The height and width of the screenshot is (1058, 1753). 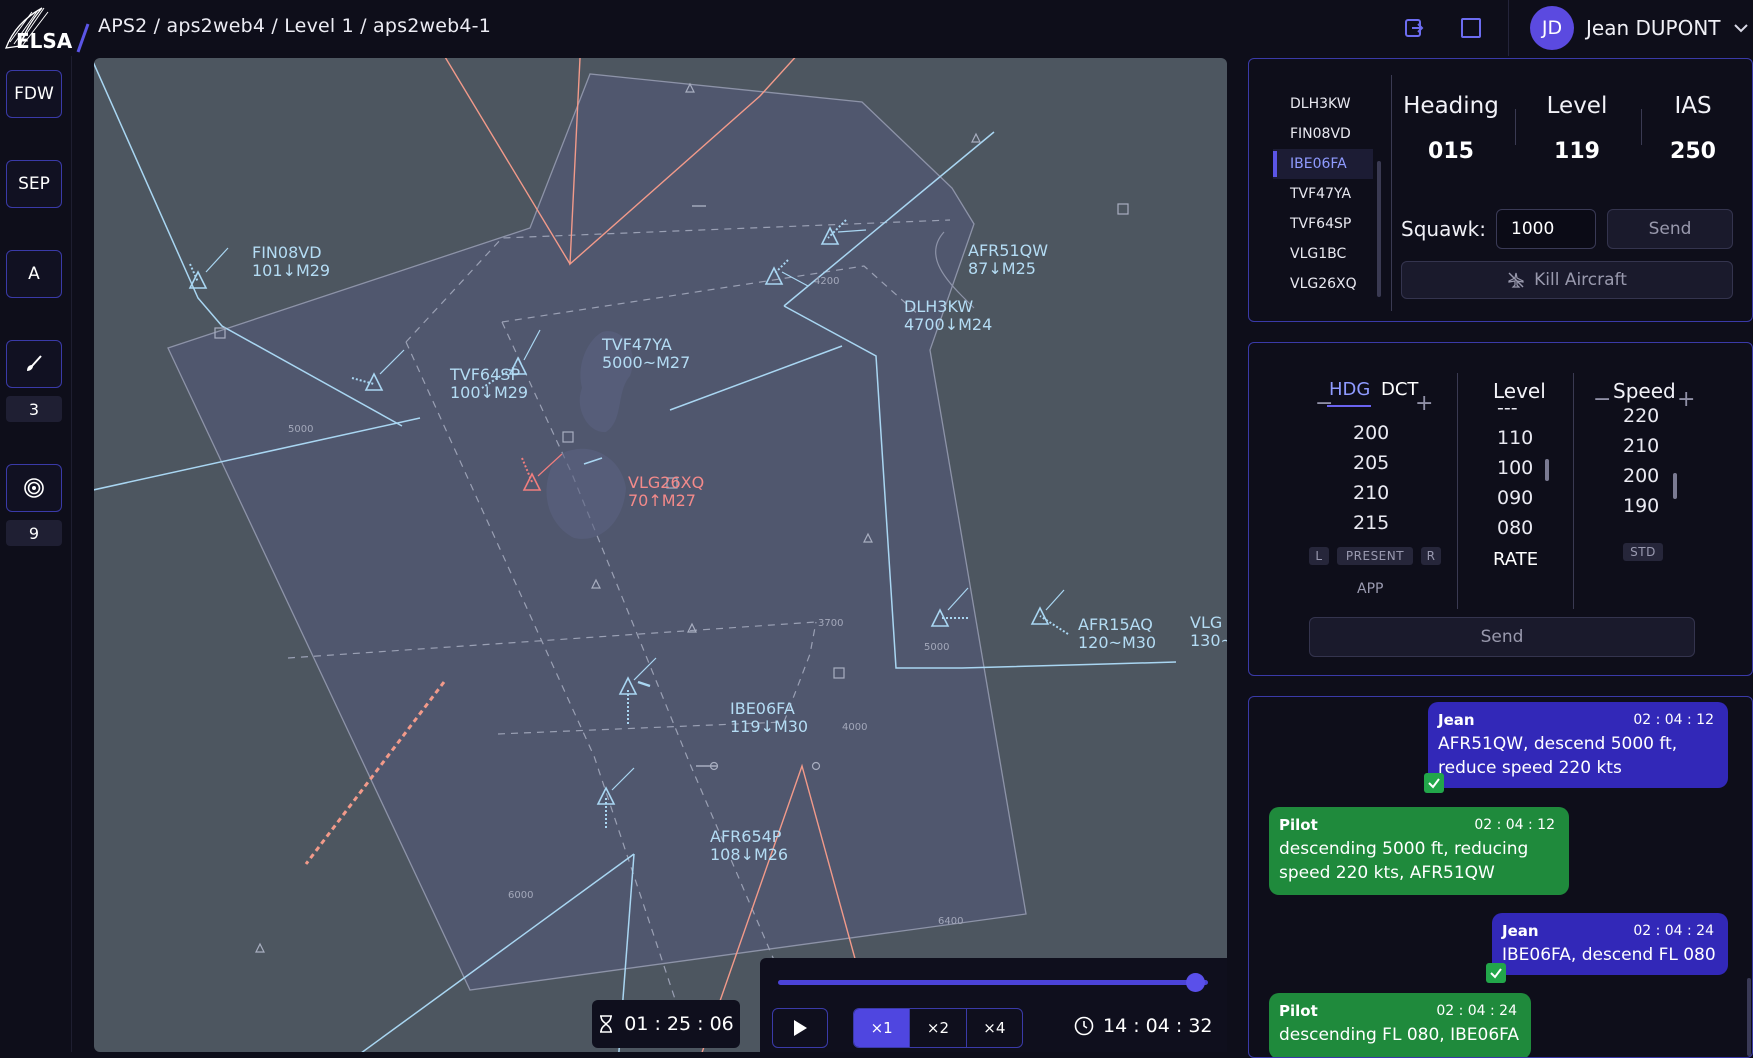 What do you see at coordinates (1371, 523) in the screenshot?
I see `heading-option: 215` at bounding box center [1371, 523].